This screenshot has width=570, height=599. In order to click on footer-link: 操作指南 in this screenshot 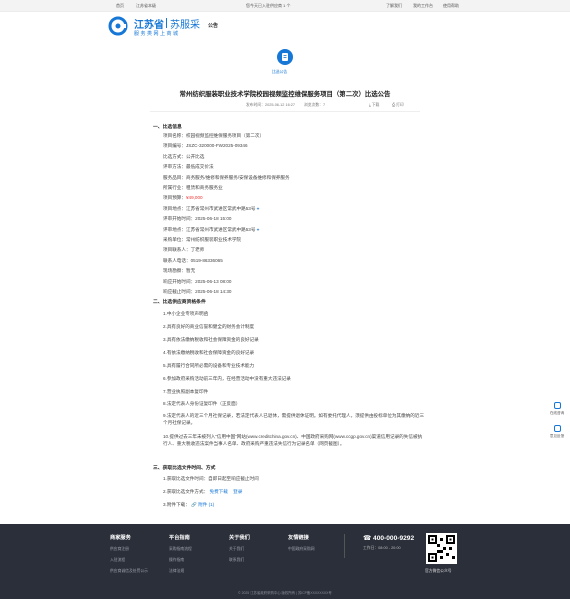, I will do `click(180, 560)`.